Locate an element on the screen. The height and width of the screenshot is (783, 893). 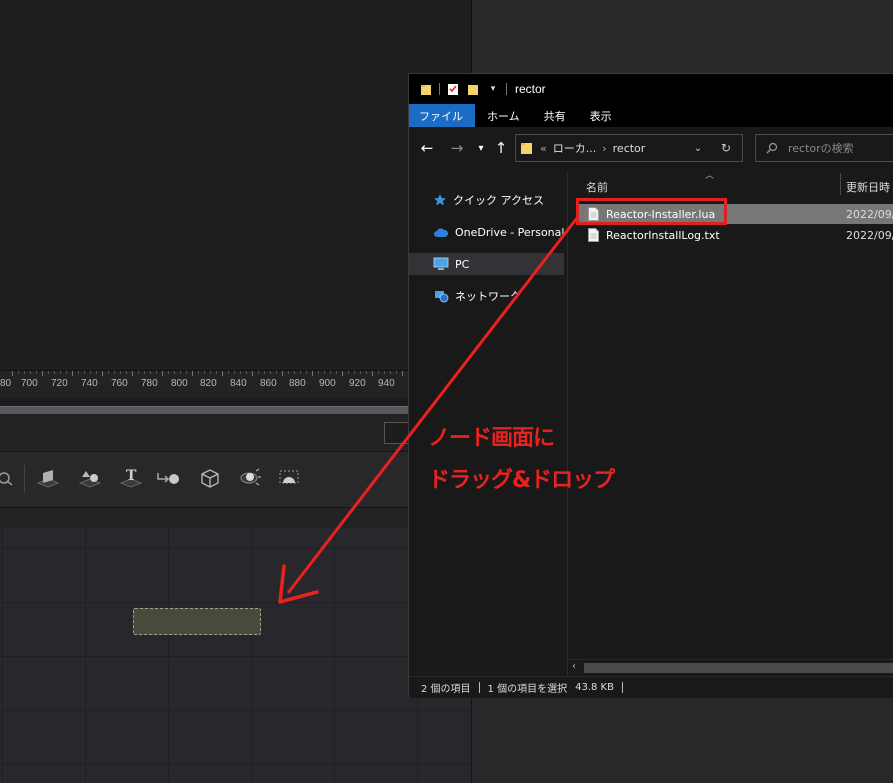
merge3d-icon is located at coordinates (169, 478).